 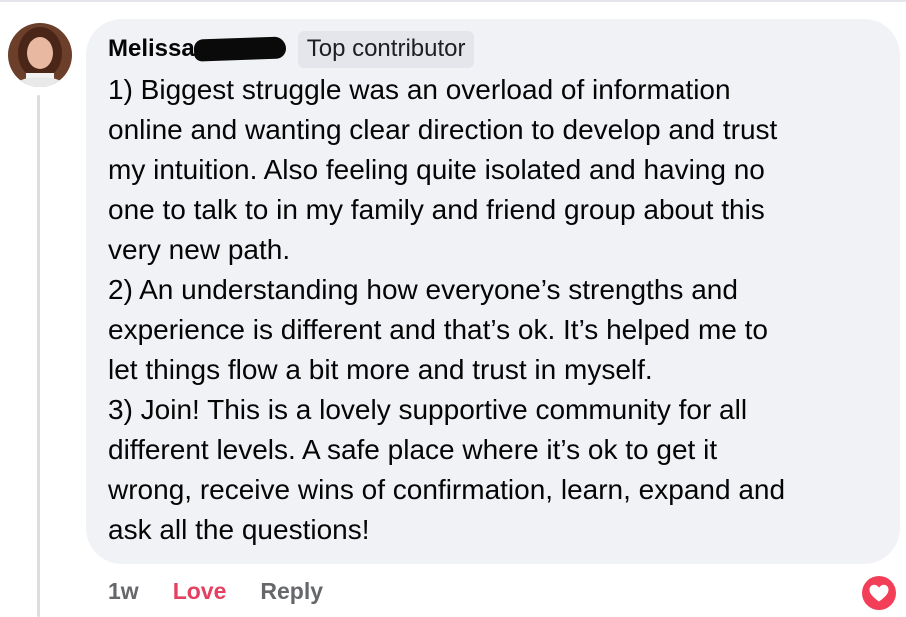 What do you see at coordinates (239, 529) in the screenshot?
I see `comment-line: ask all the questions!` at bounding box center [239, 529].